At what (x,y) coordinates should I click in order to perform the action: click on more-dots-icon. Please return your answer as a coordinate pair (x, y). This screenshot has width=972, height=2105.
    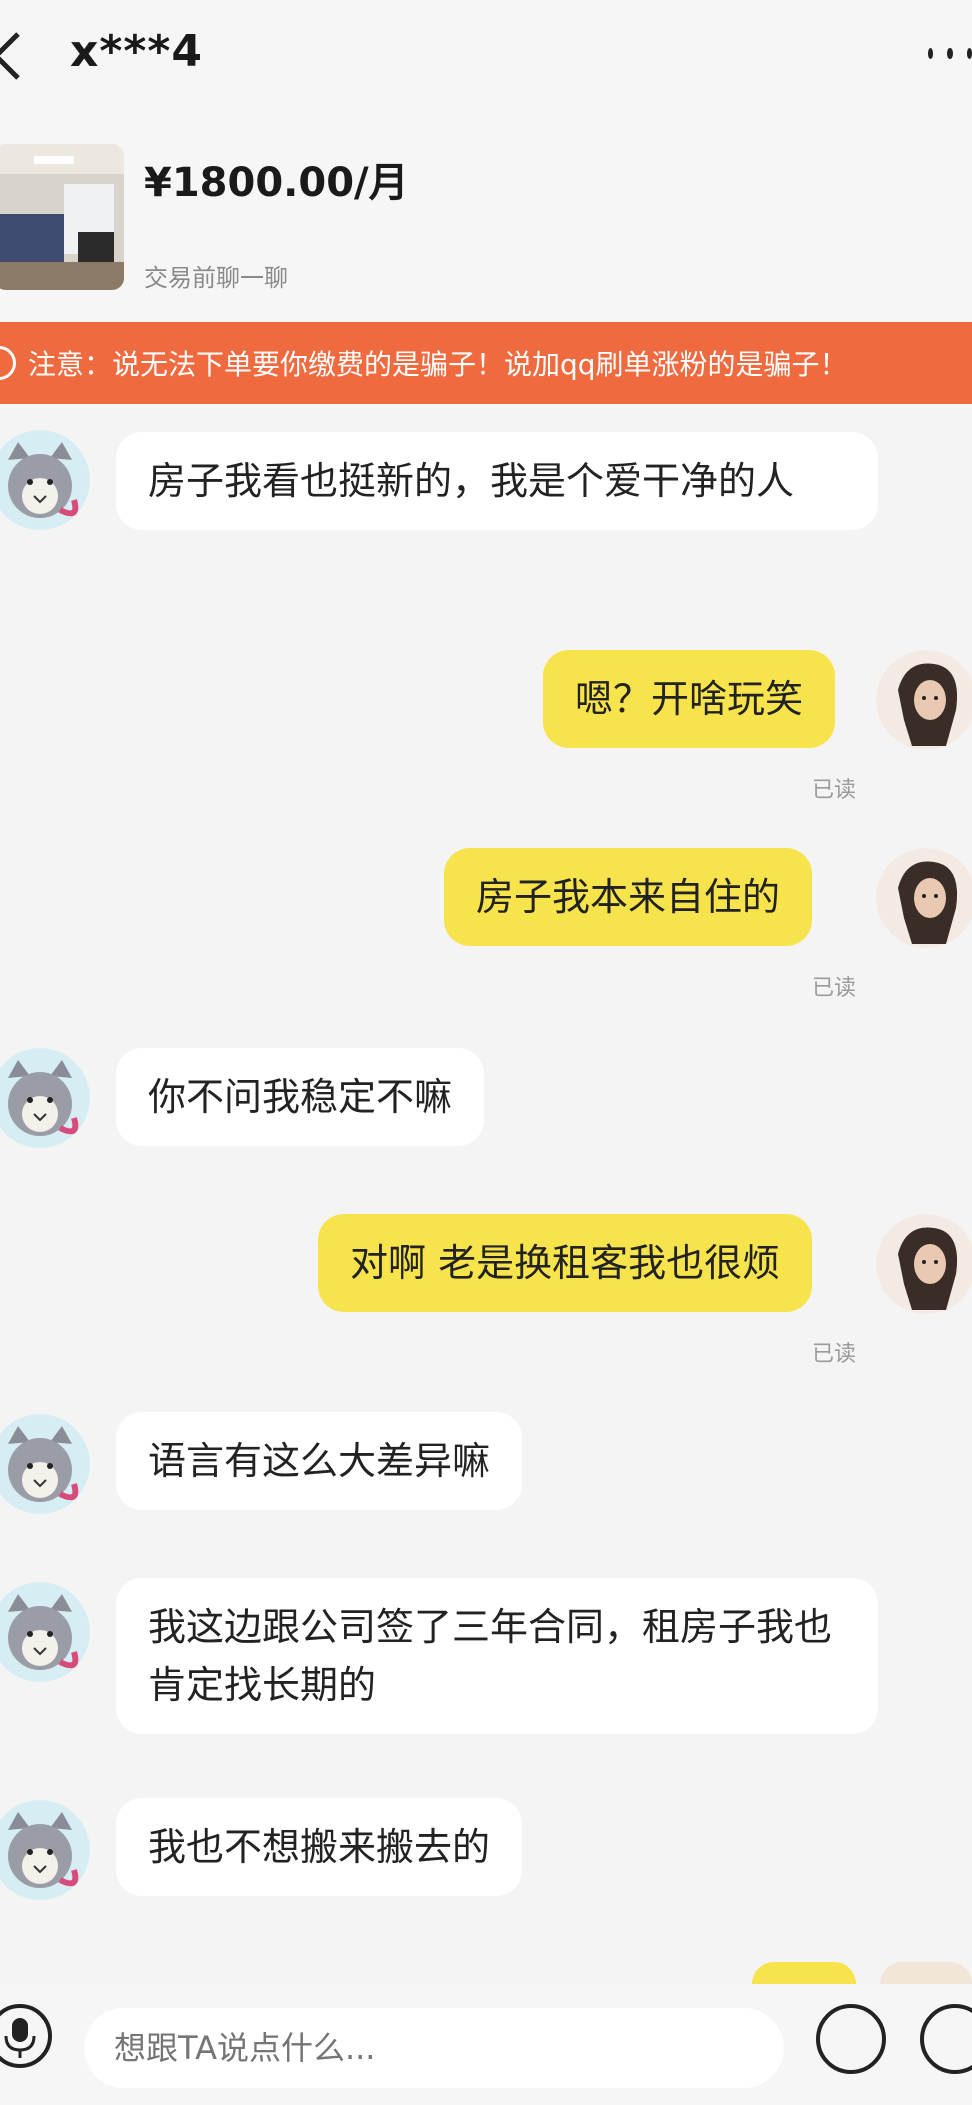
    Looking at the image, I should click on (950, 55).